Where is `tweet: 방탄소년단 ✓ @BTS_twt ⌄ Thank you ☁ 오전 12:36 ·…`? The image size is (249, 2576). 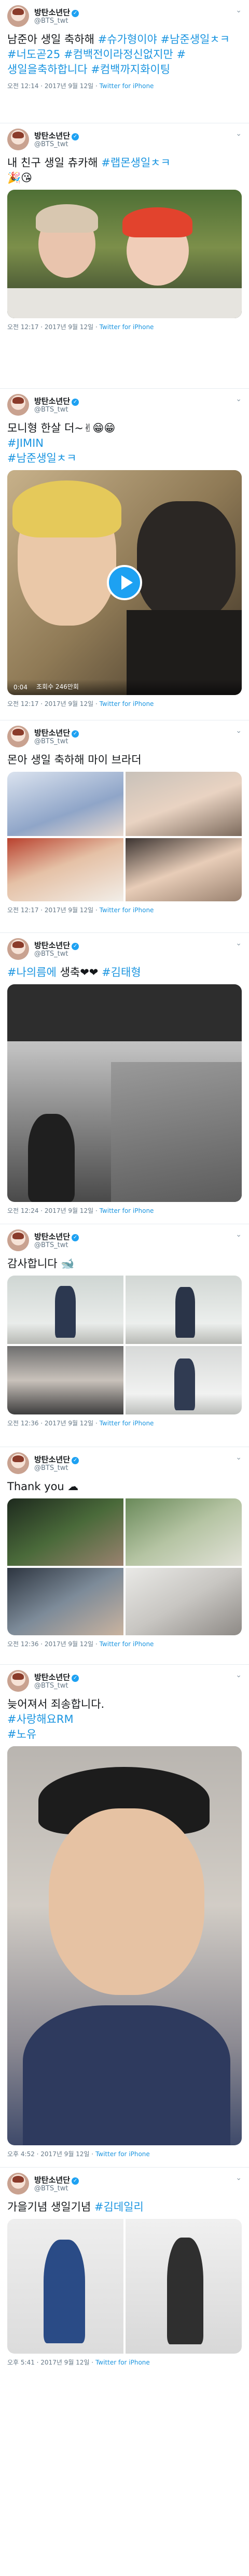
tweet: 방탄소년단 ✓ @BTS_twt ⌄ Thank you ☁ 오전 12:36 ·… is located at coordinates (125, 1556).